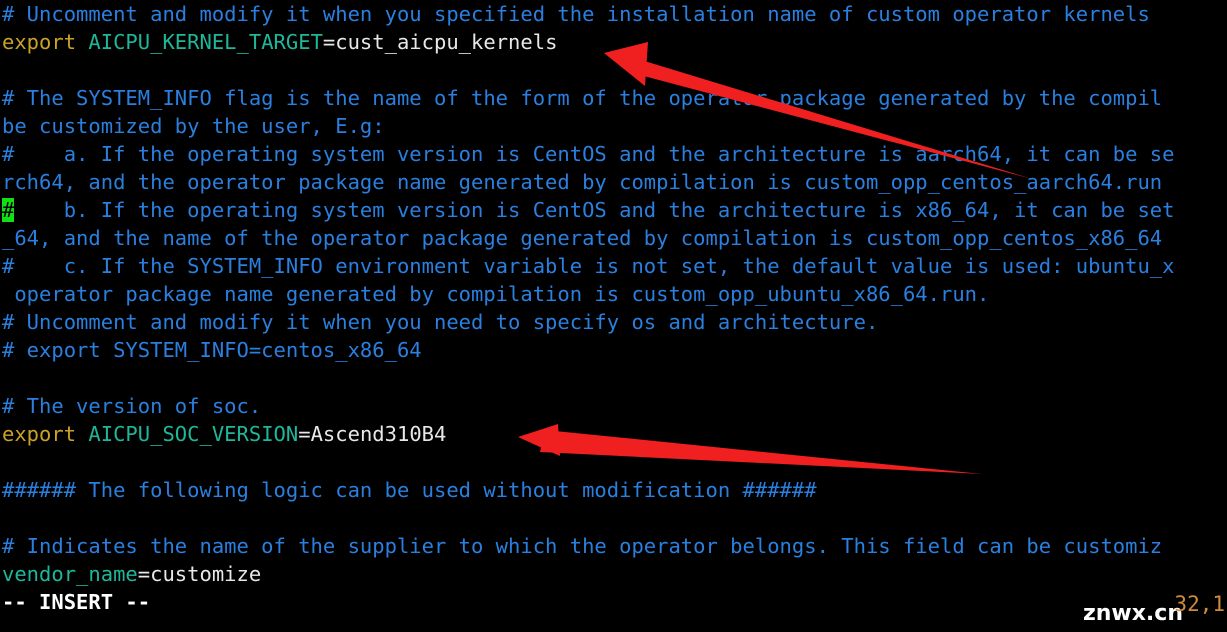 This screenshot has height=632, width=1227. Describe the element at coordinates (613, 574) in the screenshot. I see `editor-line: vendor_name=customize` at that location.